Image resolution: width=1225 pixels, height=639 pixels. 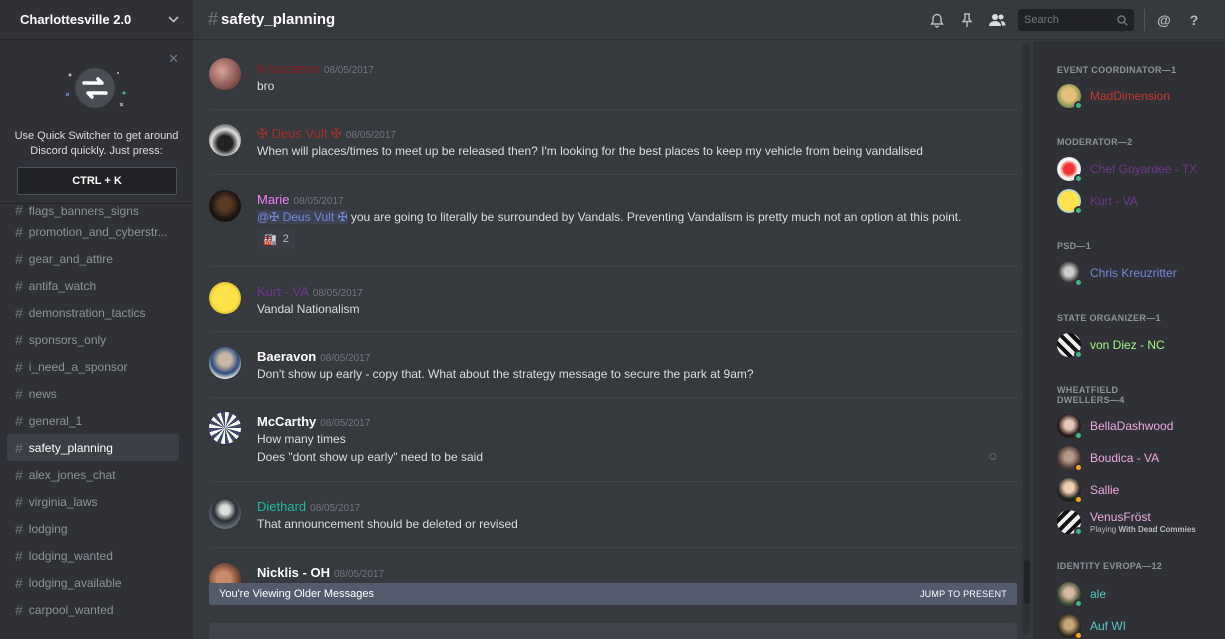 What do you see at coordinates (281, 506) in the screenshot?
I see `author-name: Diethard` at bounding box center [281, 506].